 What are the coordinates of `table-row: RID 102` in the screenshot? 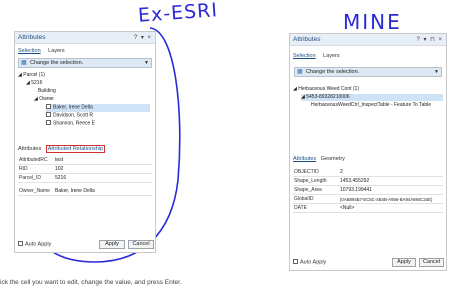 It's located at (85, 169).